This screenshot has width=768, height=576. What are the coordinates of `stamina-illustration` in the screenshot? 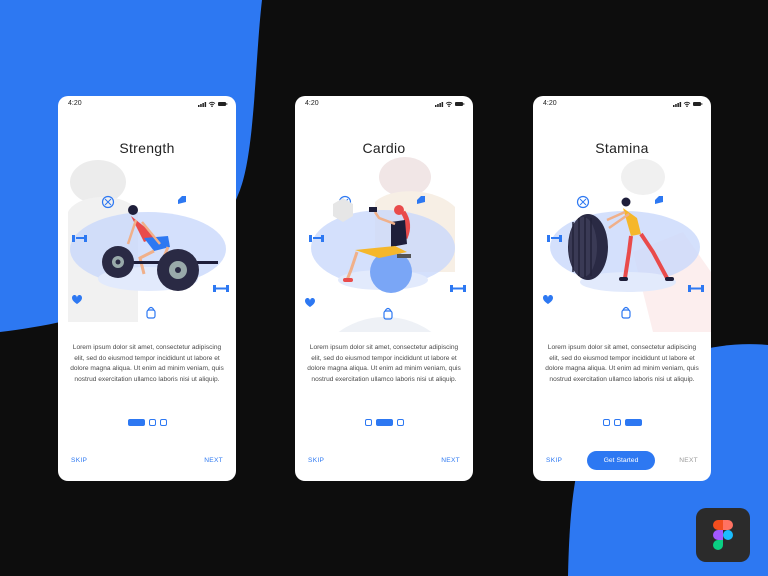 It's located at (627, 245).